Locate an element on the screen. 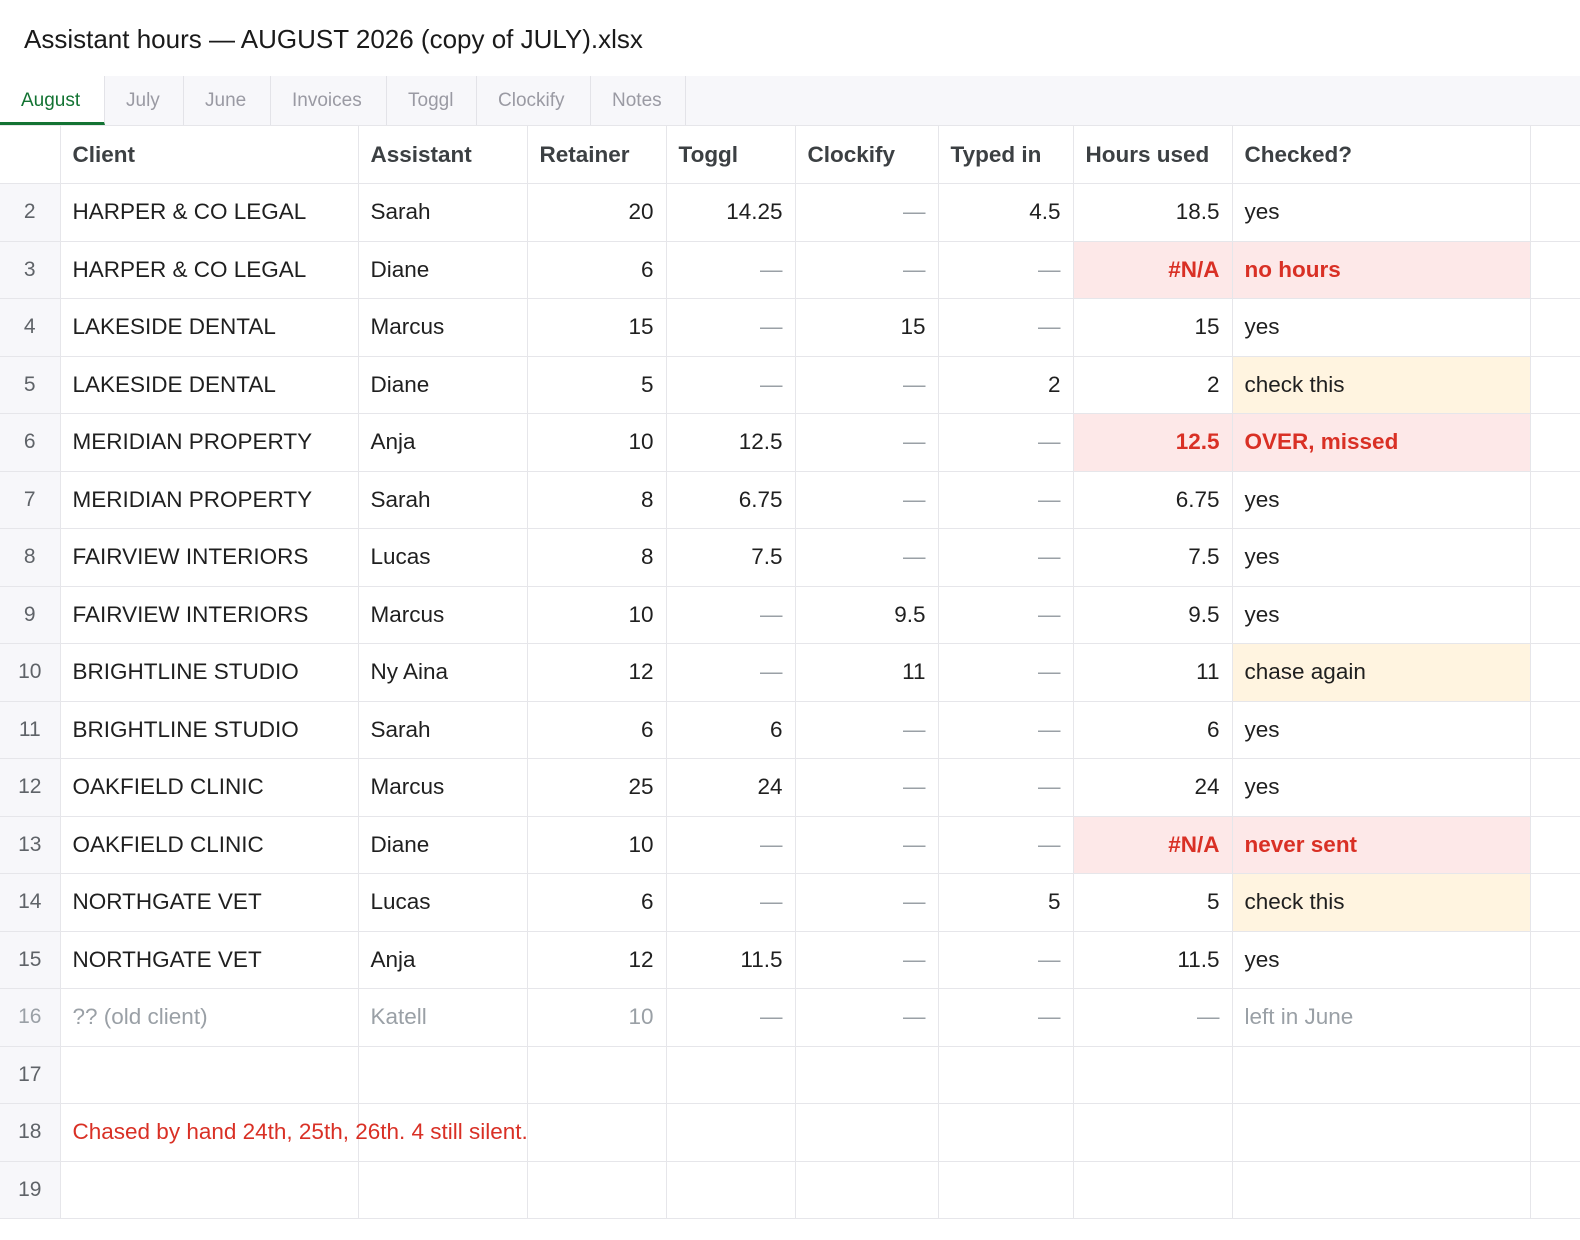 This screenshot has height=1240, width=1580. row-number: 19 is located at coordinates (30, 1190).